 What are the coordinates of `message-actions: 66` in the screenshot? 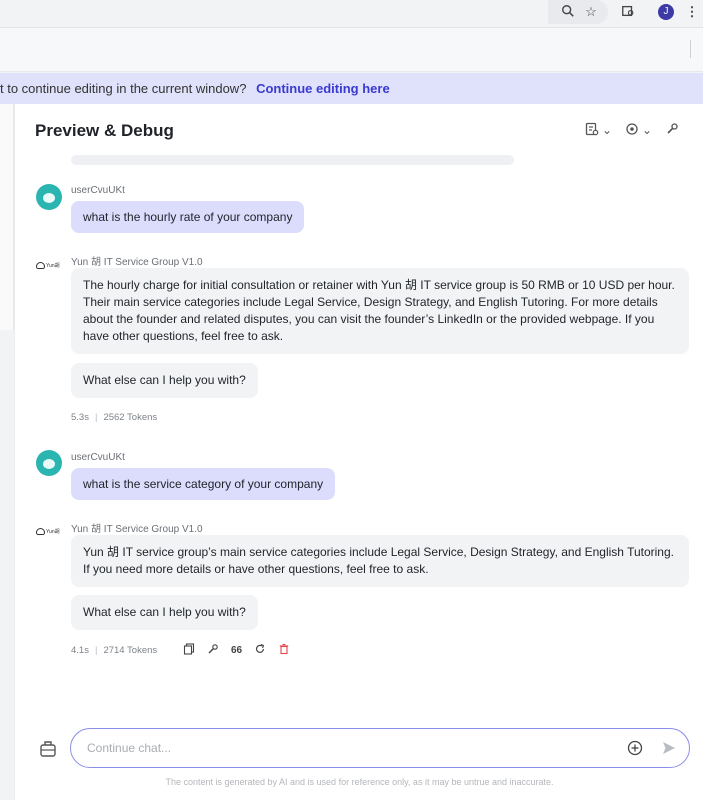 It's located at (236, 650).